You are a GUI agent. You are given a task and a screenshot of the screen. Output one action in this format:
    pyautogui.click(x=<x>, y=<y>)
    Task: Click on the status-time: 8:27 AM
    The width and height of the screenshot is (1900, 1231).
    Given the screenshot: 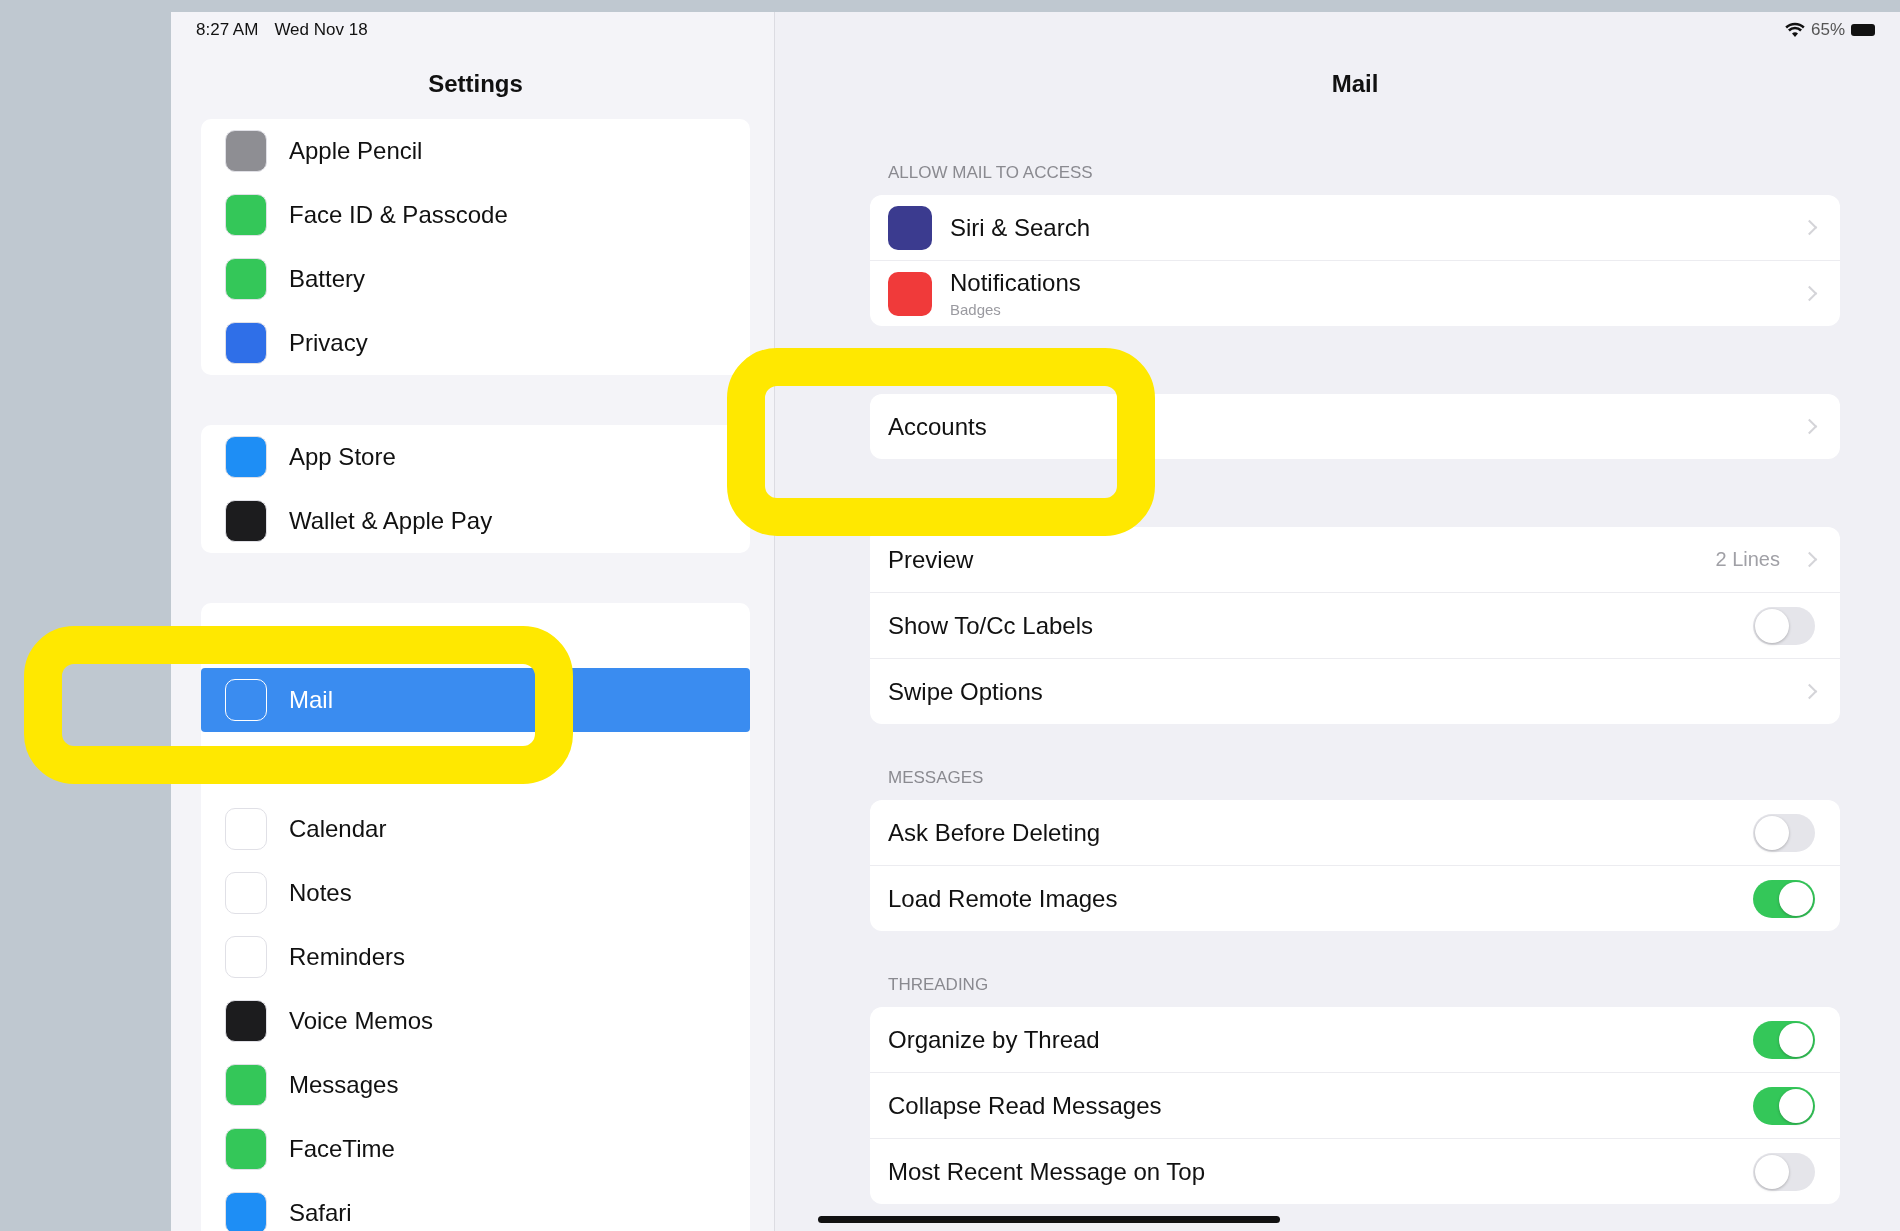 What is the action you would take?
    pyautogui.click(x=227, y=30)
    